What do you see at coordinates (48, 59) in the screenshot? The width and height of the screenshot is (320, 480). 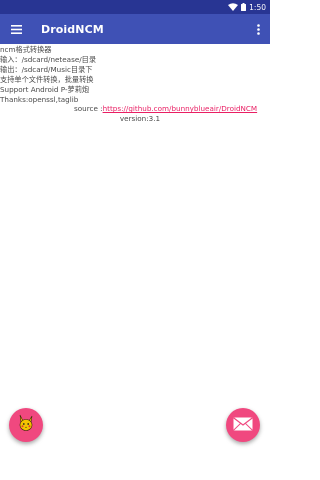 I see `info-line: 输入：/sdcard/netease/目录` at bounding box center [48, 59].